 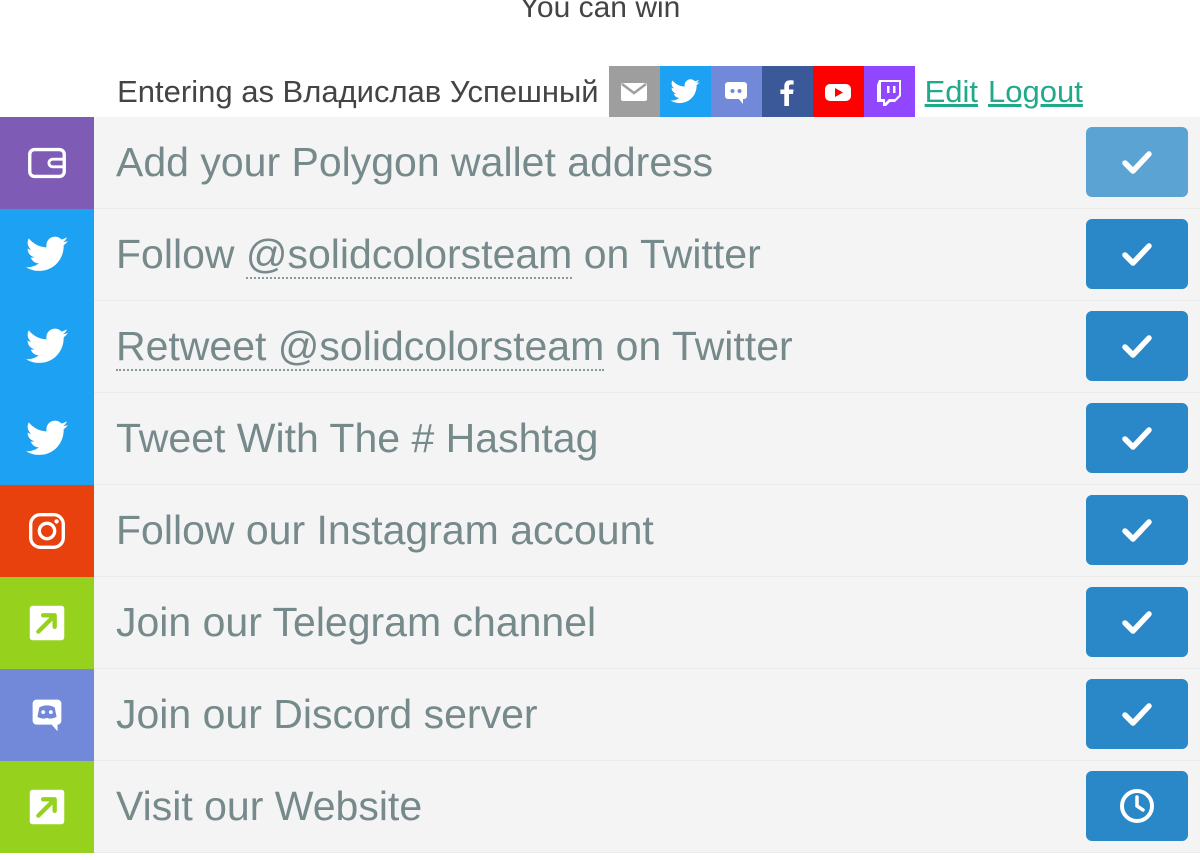 I want to click on entry-polygon-wallet: Add your Polygon wallet address, so click(x=600, y=162).